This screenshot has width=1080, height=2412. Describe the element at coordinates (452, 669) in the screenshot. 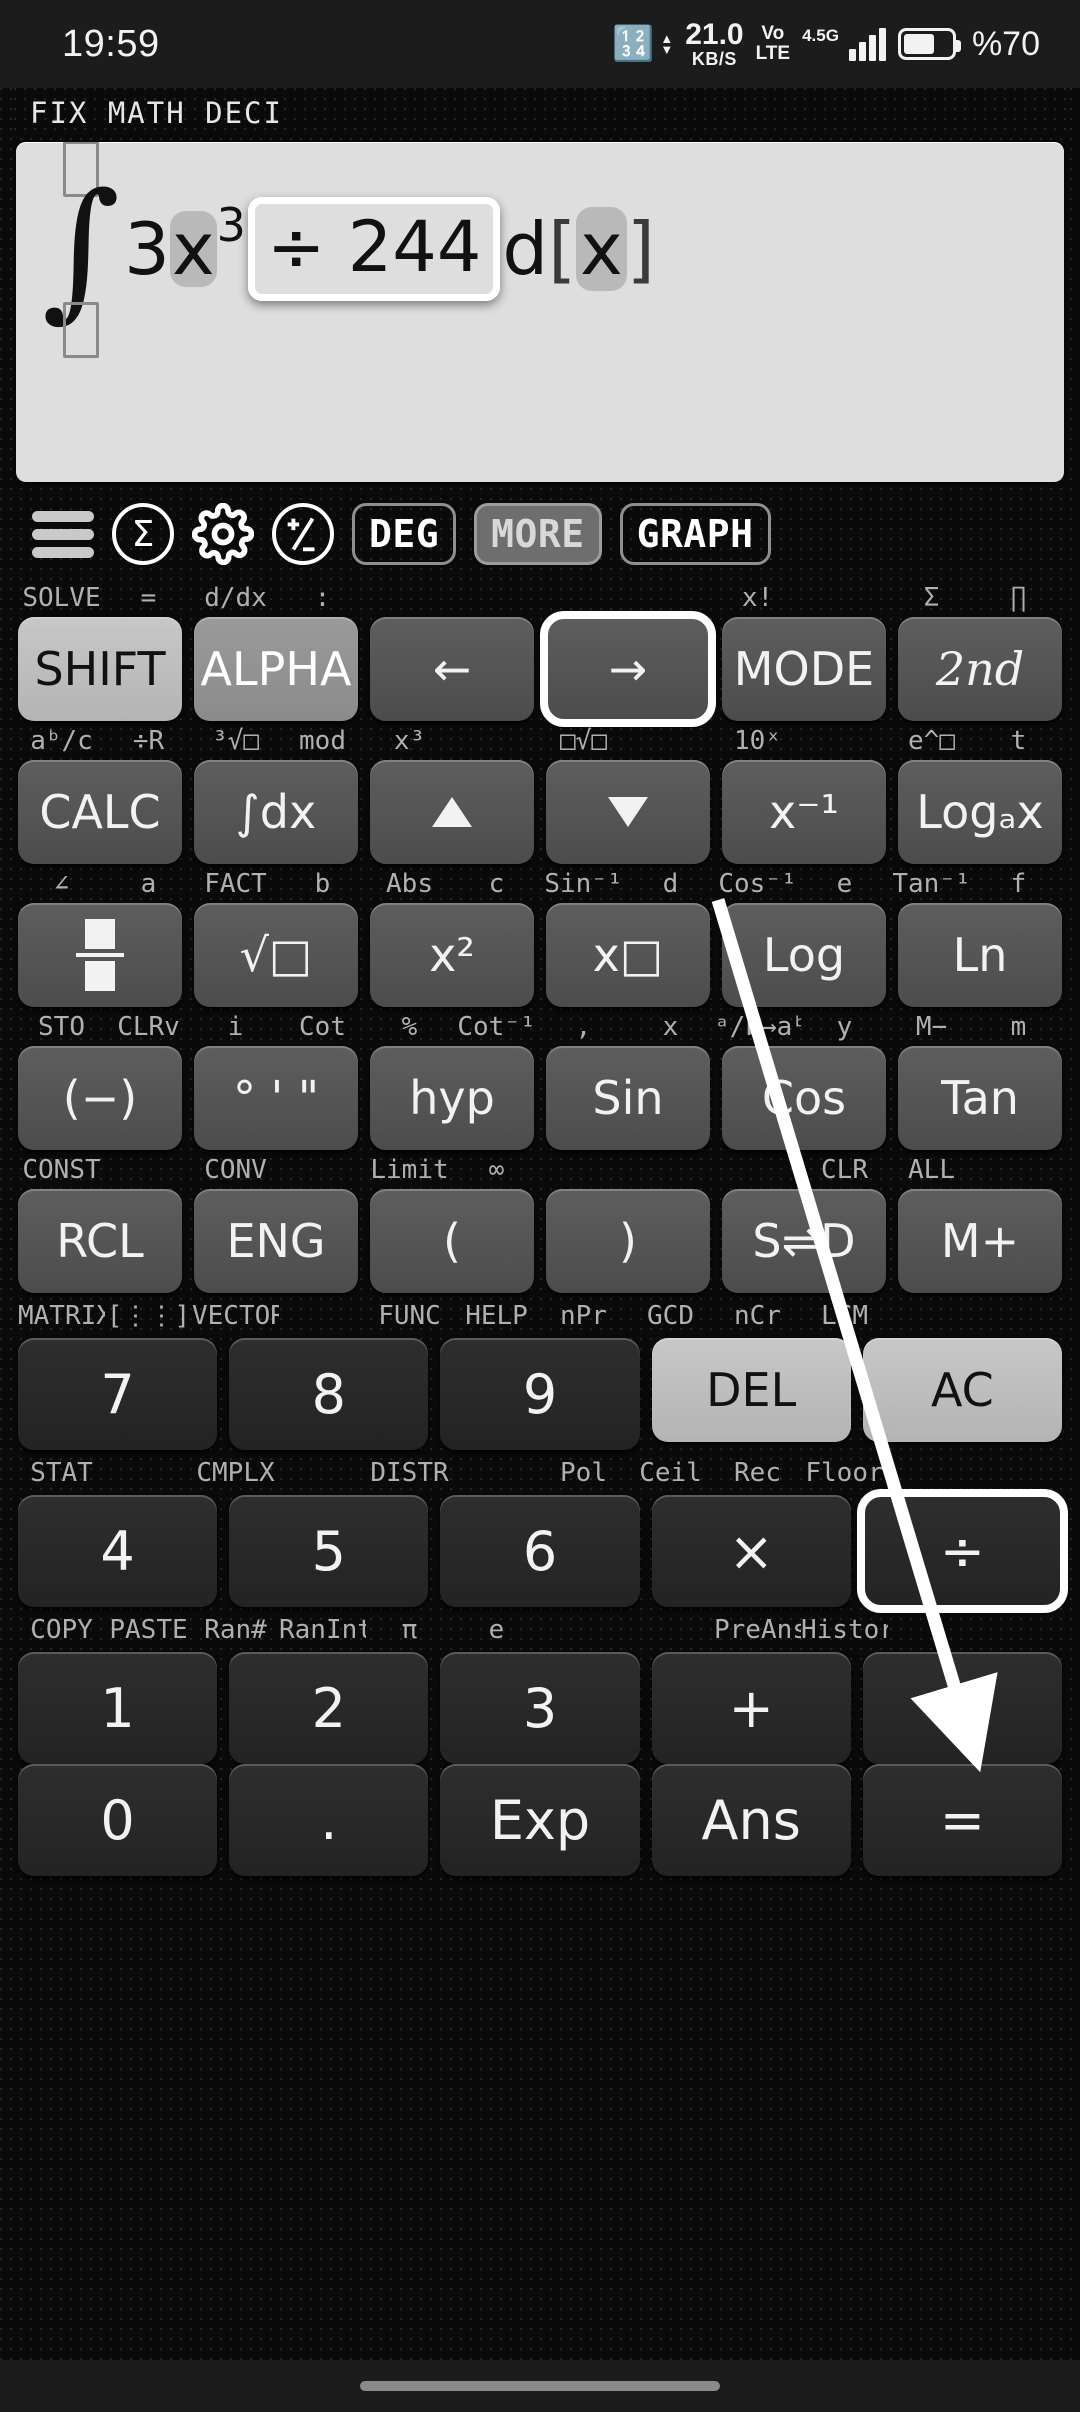

I see `key-arrow-left: ←` at that location.